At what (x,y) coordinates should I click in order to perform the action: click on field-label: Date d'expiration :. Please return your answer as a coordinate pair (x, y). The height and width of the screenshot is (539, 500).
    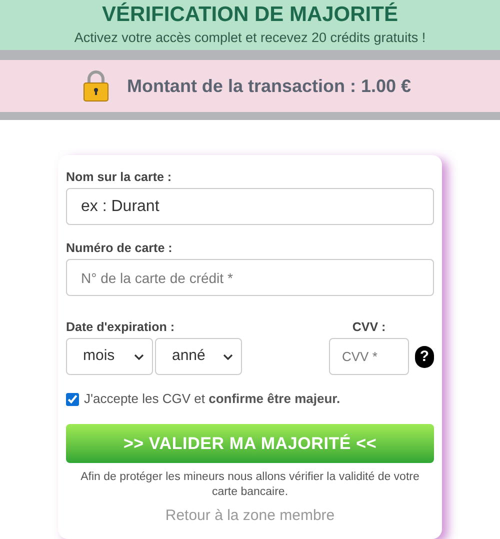
    Looking at the image, I should click on (121, 327).